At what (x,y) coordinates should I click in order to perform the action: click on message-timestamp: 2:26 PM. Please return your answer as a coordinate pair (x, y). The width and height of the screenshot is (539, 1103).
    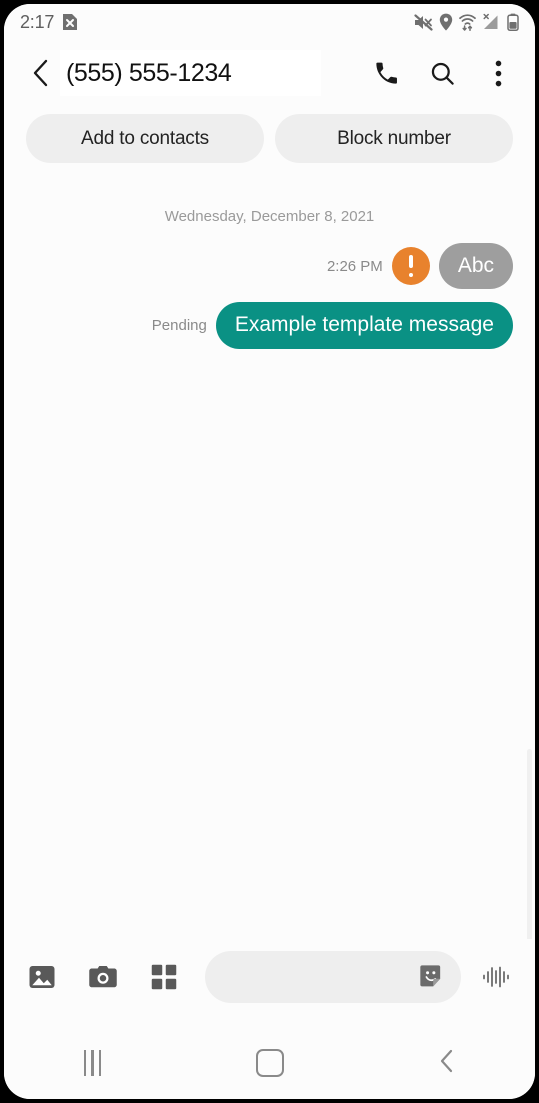
    Looking at the image, I should click on (354, 266).